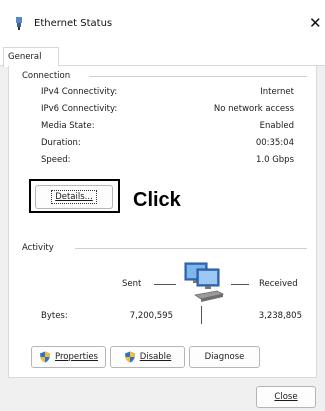  I want to click on bytes-separator, so click(201, 315).